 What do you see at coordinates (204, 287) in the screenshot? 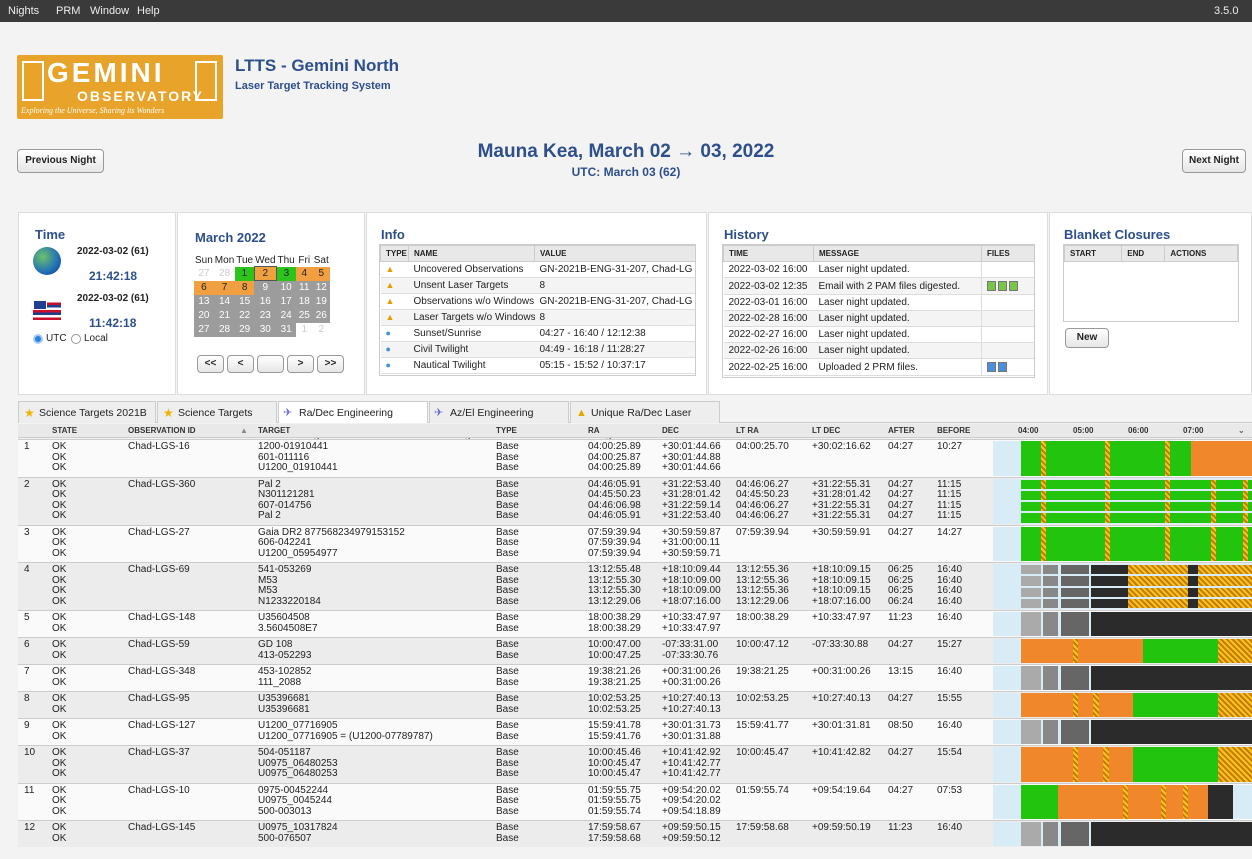
I see `calendar-day: 6` at bounding box center [204, 287].